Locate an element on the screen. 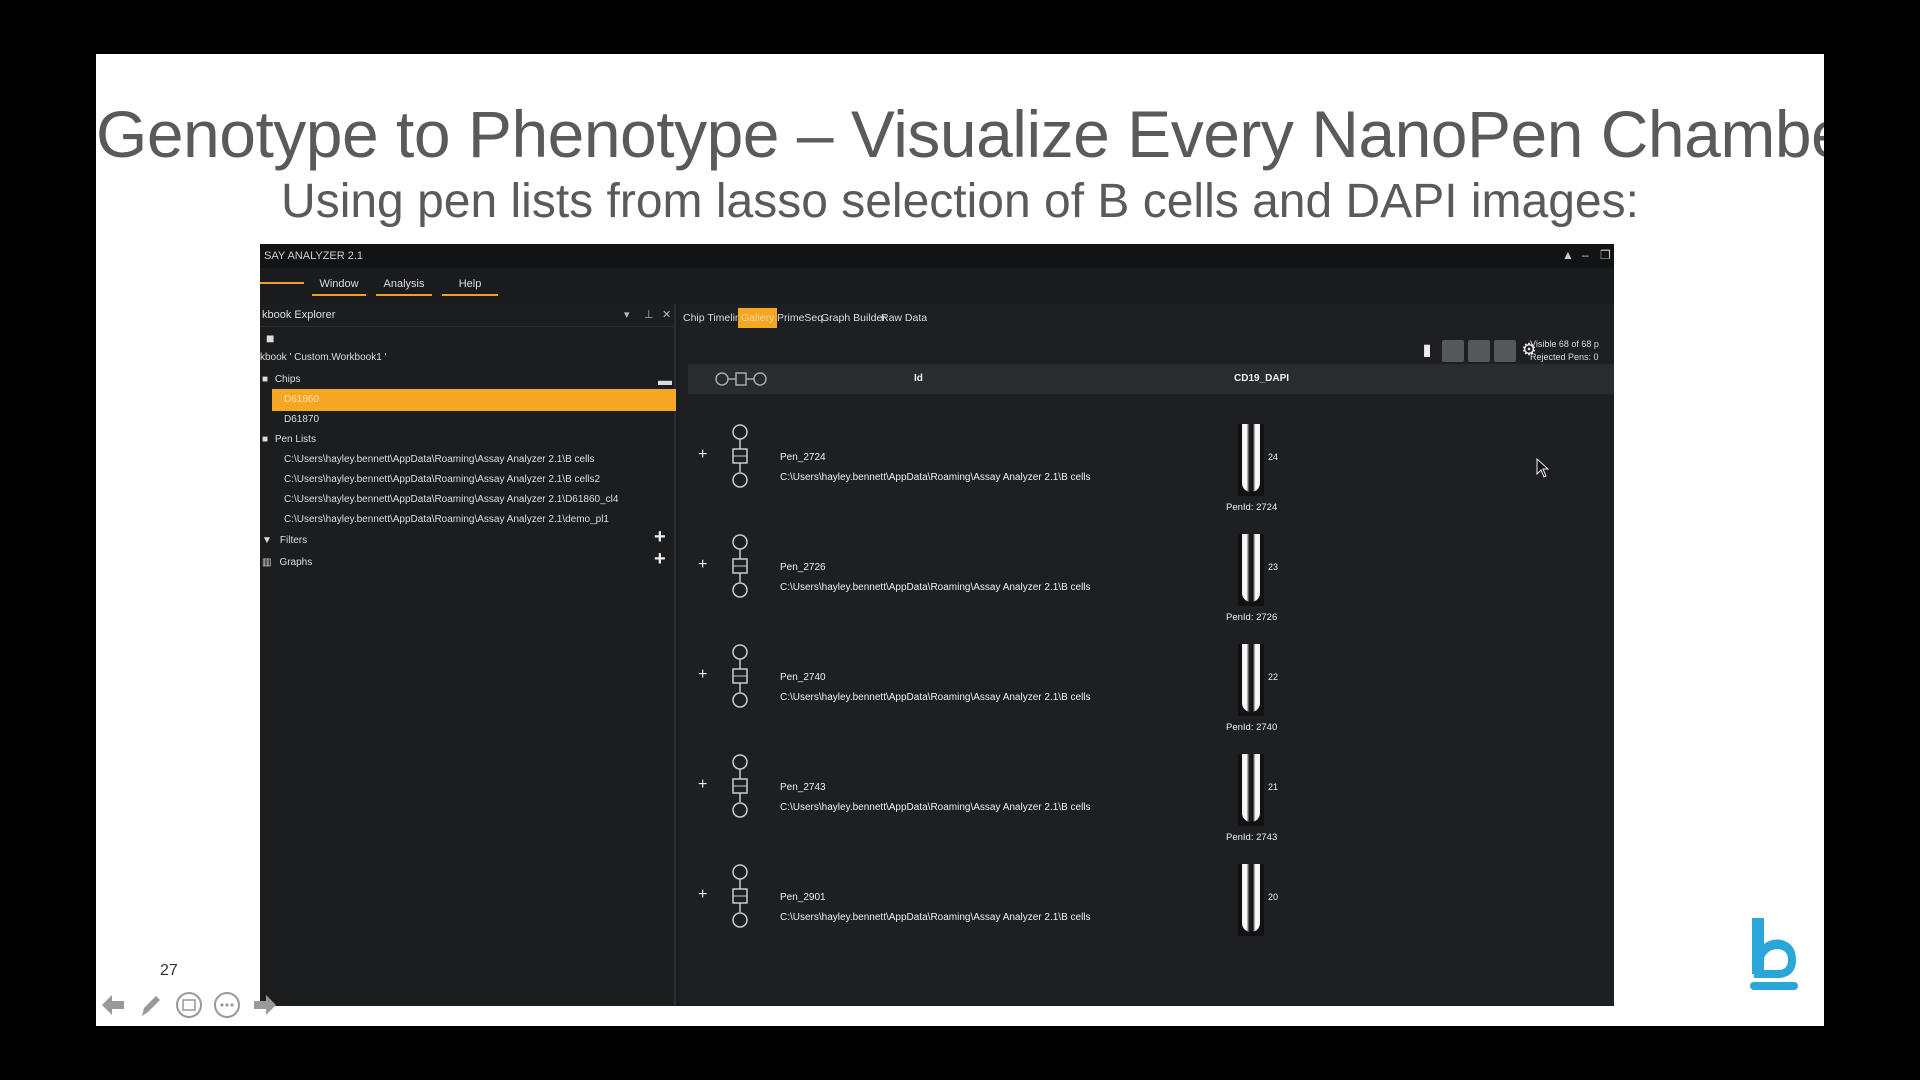 Image resolution: width=1920 pixels, height=1080 pixels. pin-icon: ▲ is located at coordinates (1568, 255).